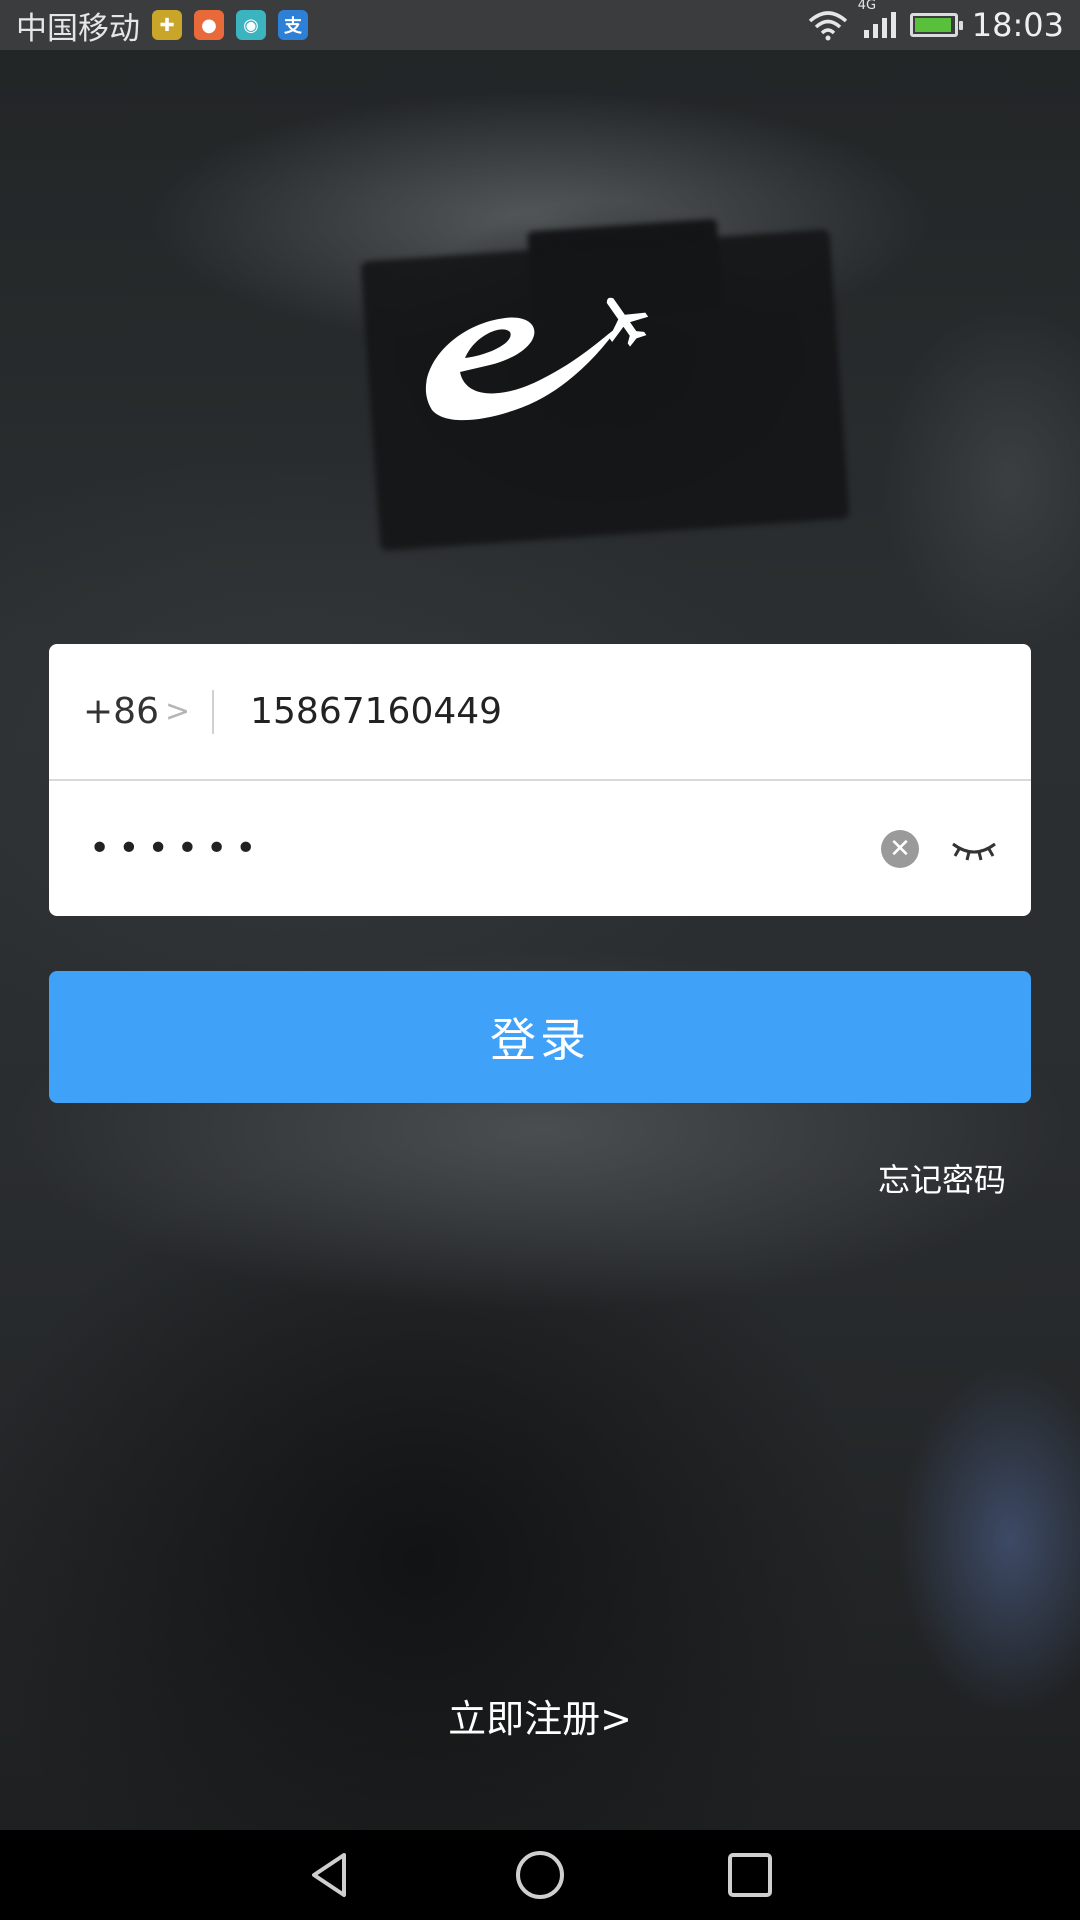 This screenshot has width=1080, height=1920. I want to click on country-code-selector: +86 >, so click(136, 711).